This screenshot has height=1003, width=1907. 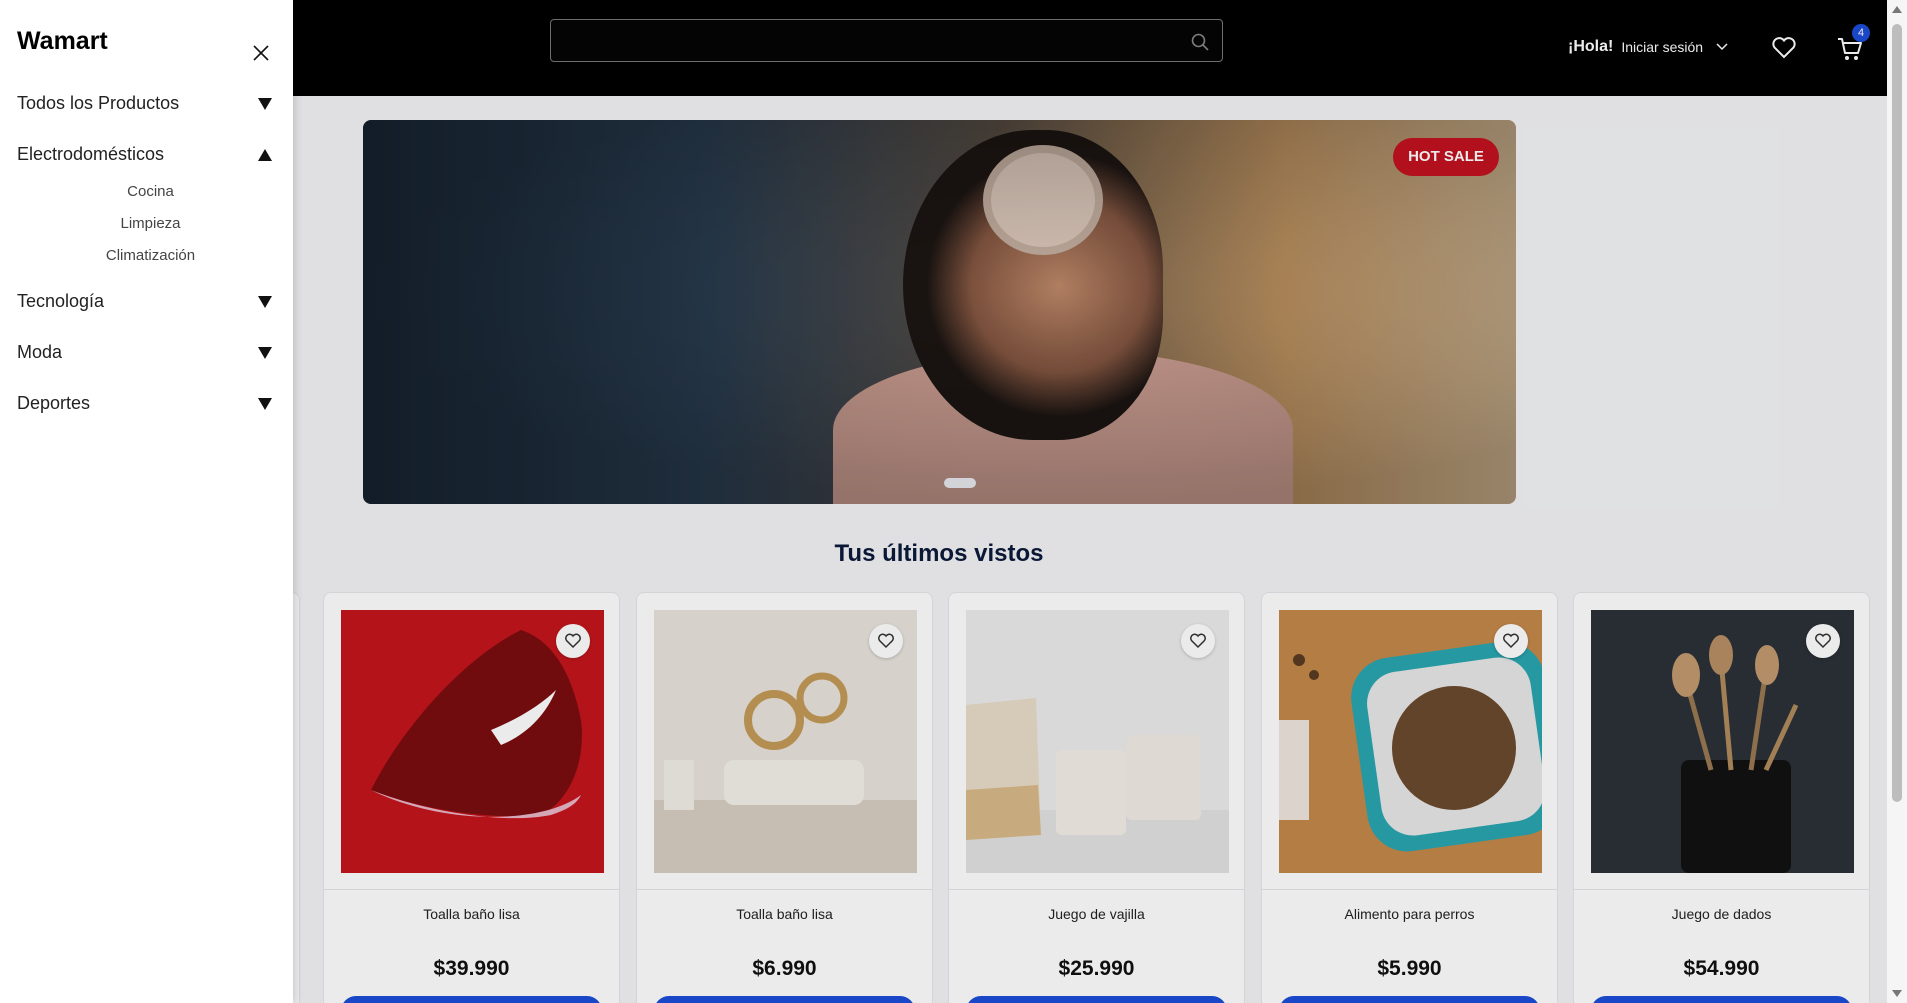 I want to click on category-label: Tecnología, so click(x=60, y=301).